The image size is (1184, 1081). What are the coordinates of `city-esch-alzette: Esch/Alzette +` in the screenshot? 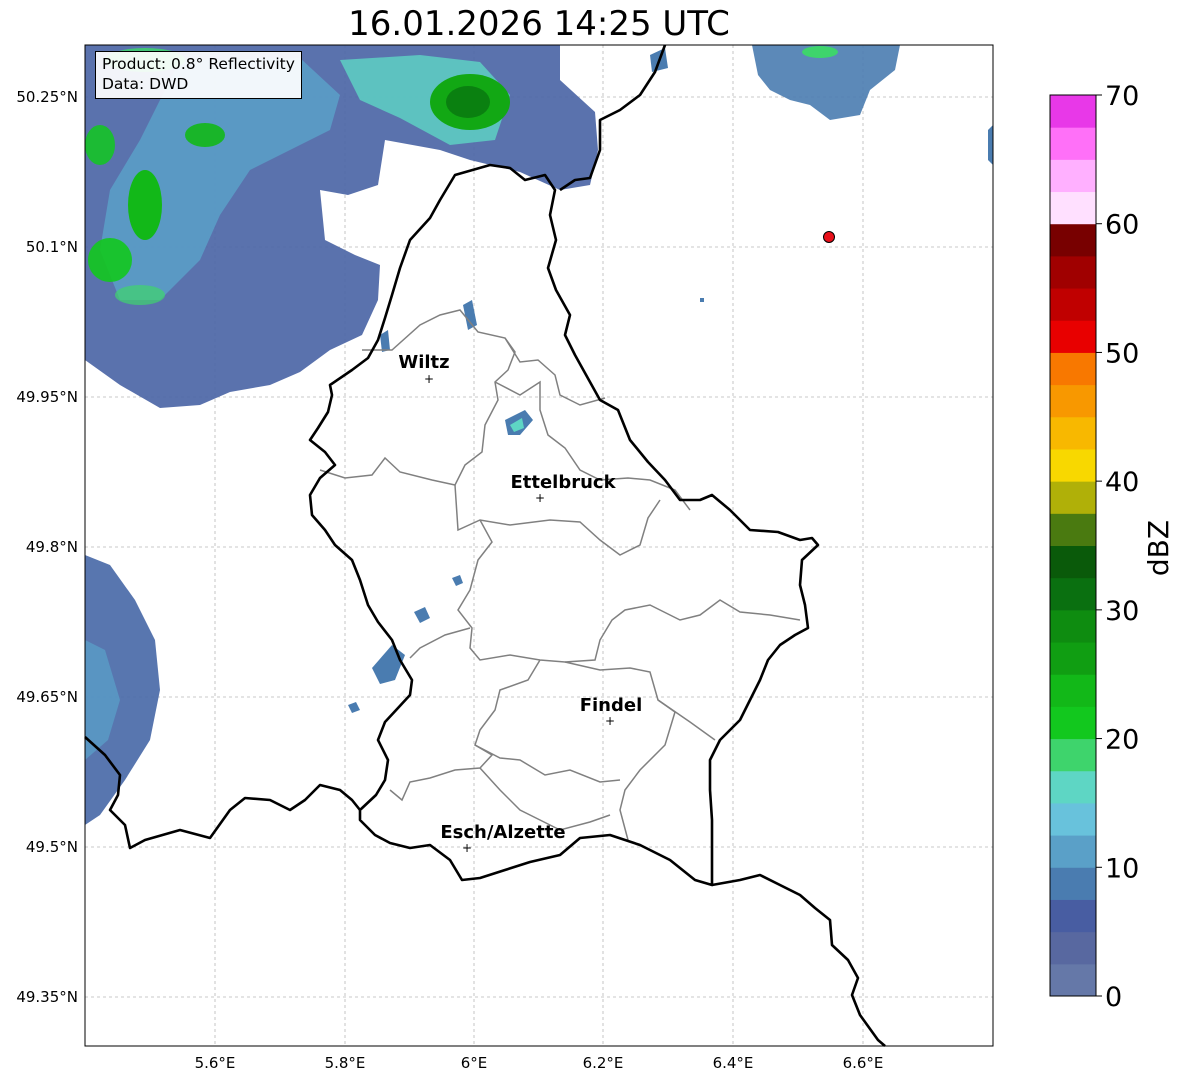 It's located at (502, 838).